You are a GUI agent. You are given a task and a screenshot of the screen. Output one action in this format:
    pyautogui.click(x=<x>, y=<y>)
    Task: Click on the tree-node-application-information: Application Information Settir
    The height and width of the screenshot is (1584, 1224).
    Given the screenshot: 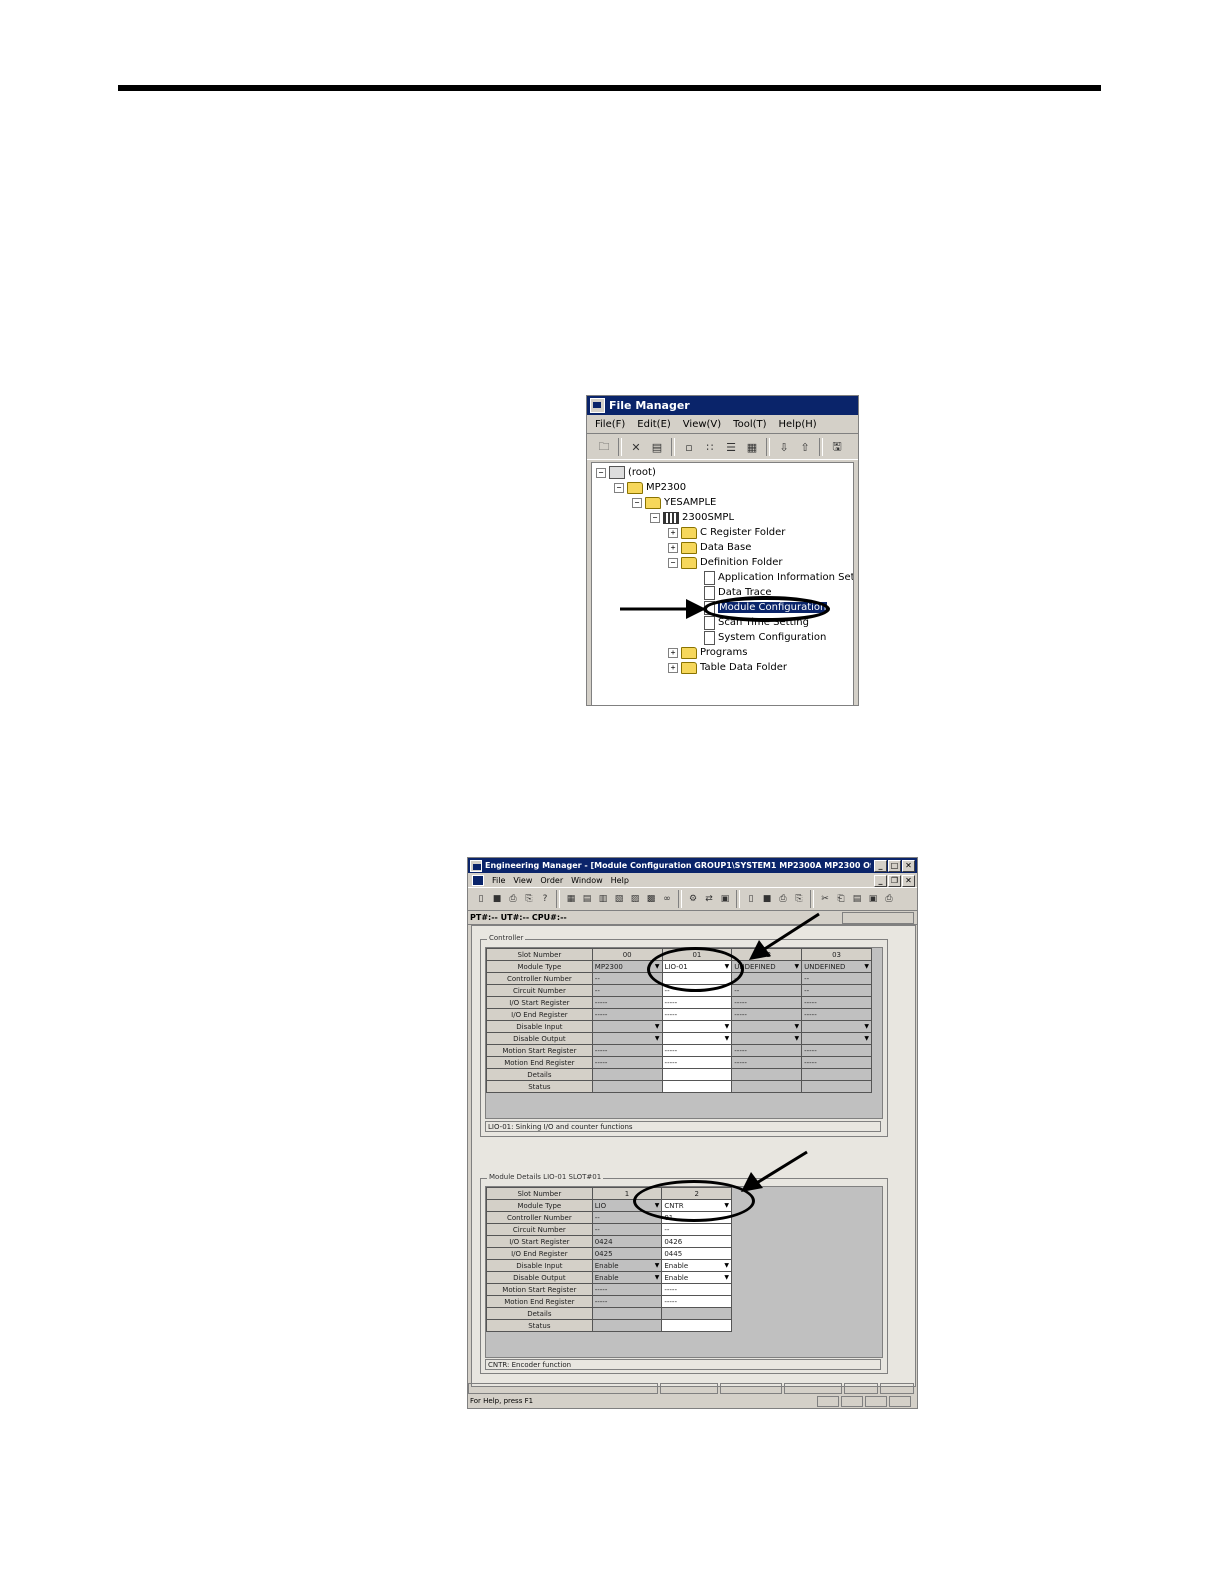 What is the action you would take?
    pyautogui.click(x=781, y=577)
    